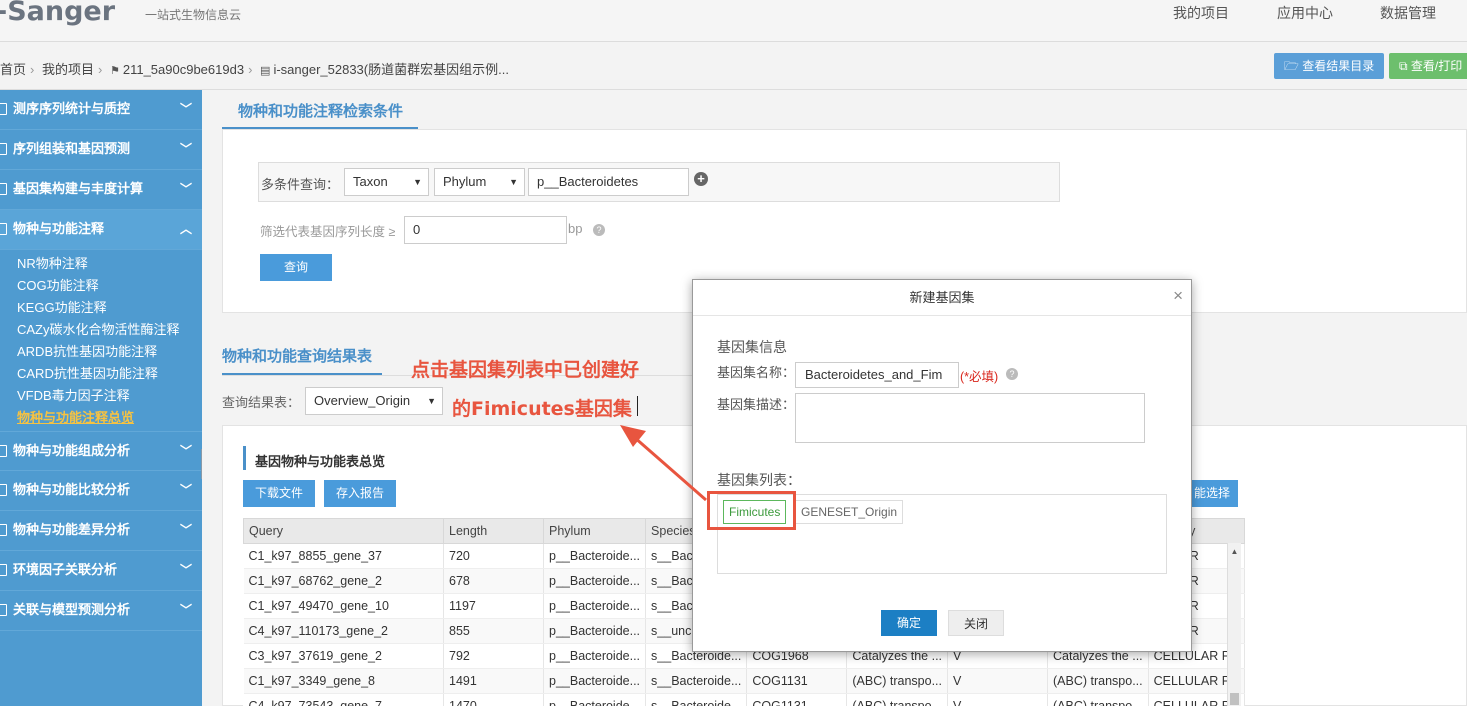  I want to click on annotation-arrow, so click(663, 463).